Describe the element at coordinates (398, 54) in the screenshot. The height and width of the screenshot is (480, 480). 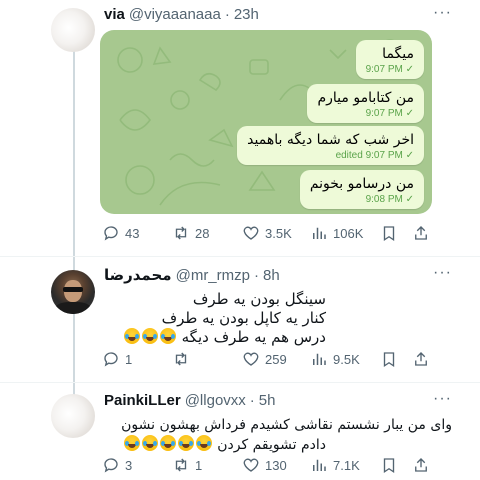
I see `chat-message-text: میگما` at that location.